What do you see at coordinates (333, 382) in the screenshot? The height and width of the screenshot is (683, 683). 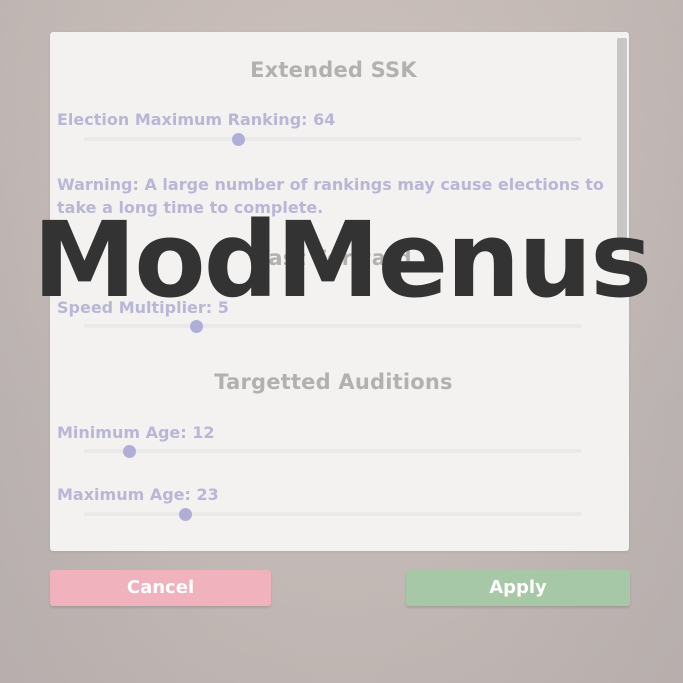 I see `section-title-targetted-auditions: Targetted Auditions` at bounding box center [333, 382].